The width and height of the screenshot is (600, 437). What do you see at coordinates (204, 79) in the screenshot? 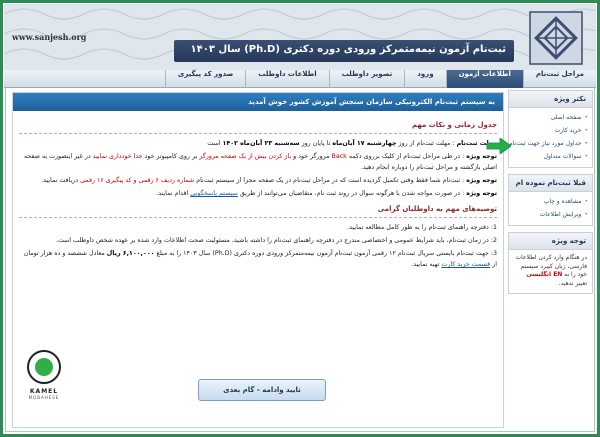
I see `nav-tracking-code: صدور کد پیگیری` at bounding box center [204, 79].